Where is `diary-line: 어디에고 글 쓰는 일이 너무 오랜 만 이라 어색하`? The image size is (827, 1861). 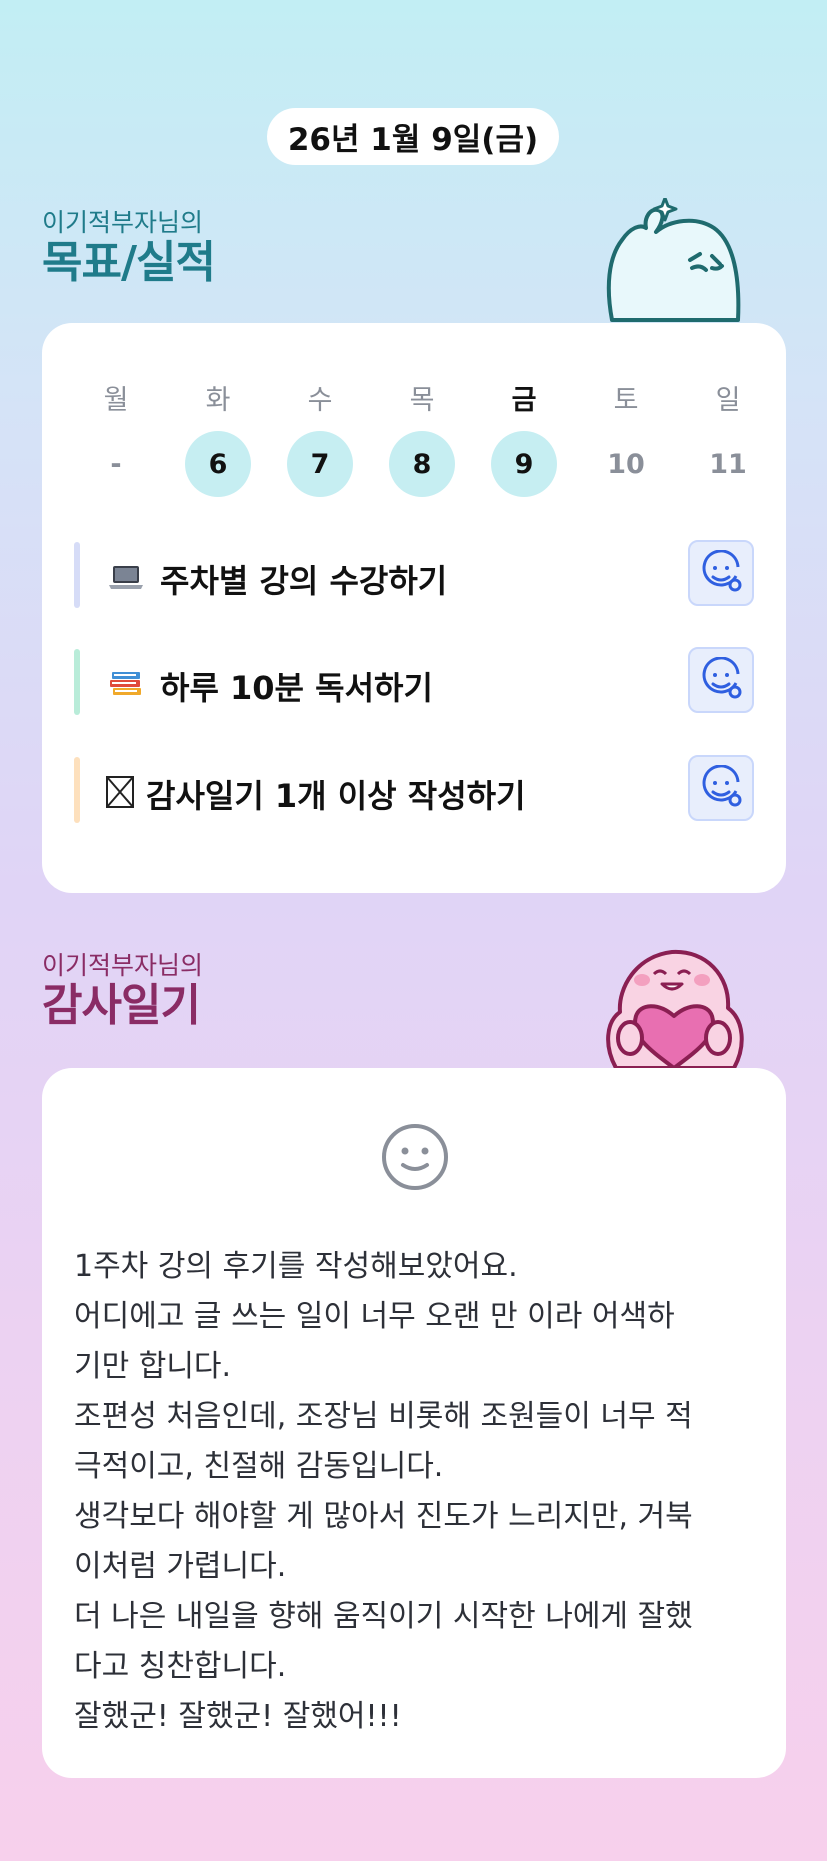
diary-line: 어디에고 글 쓰는 일이 너무 오랜 만 이라 어색하 is located at coordinates (374, 1316).